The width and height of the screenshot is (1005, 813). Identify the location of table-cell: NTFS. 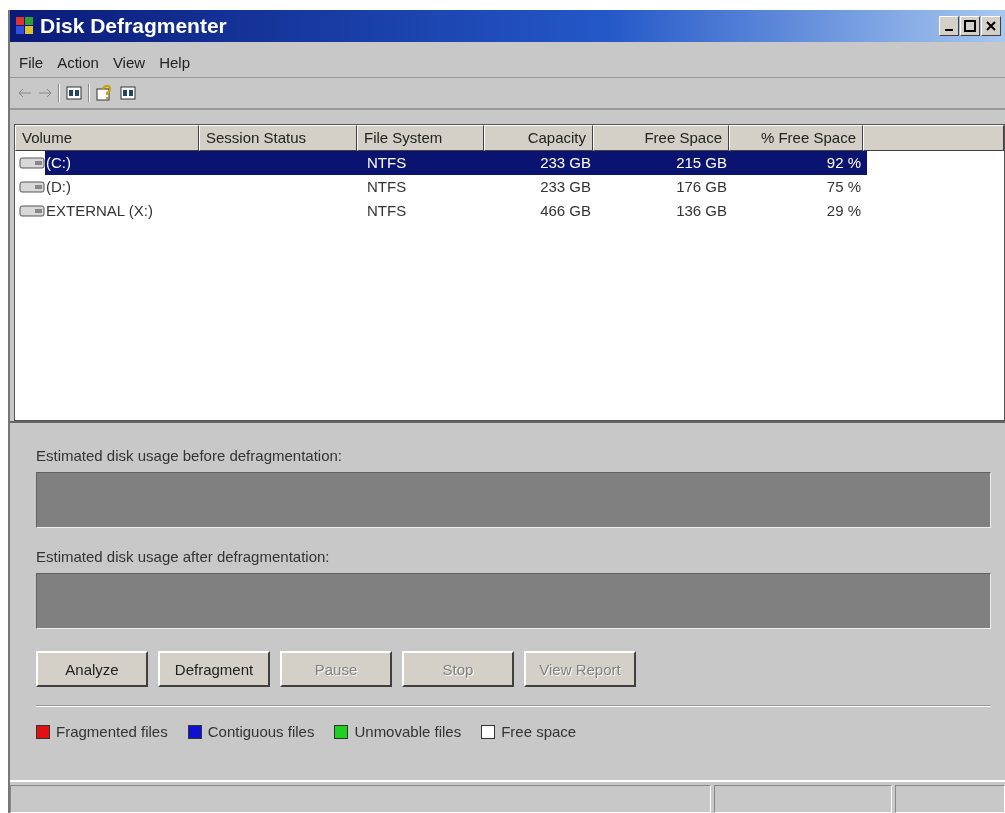
(424, 163).